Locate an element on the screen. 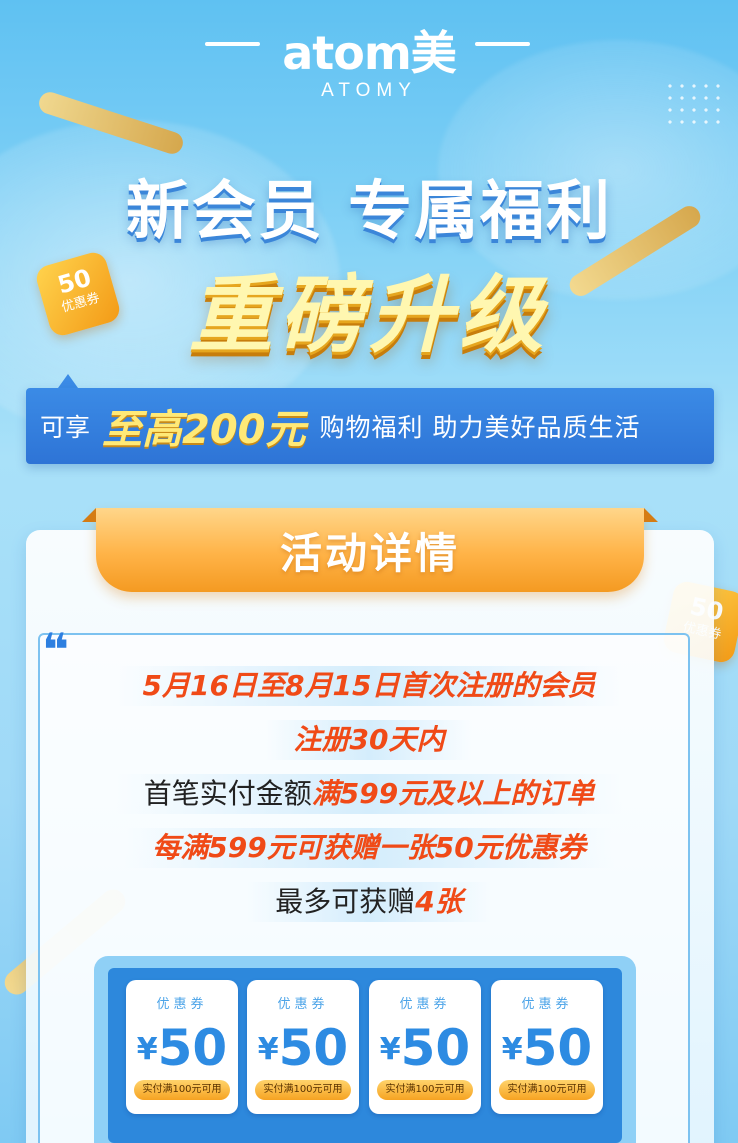  detail-text: 5月16日至8月15日首次注册的会员 is located at coordinates (369, 686).